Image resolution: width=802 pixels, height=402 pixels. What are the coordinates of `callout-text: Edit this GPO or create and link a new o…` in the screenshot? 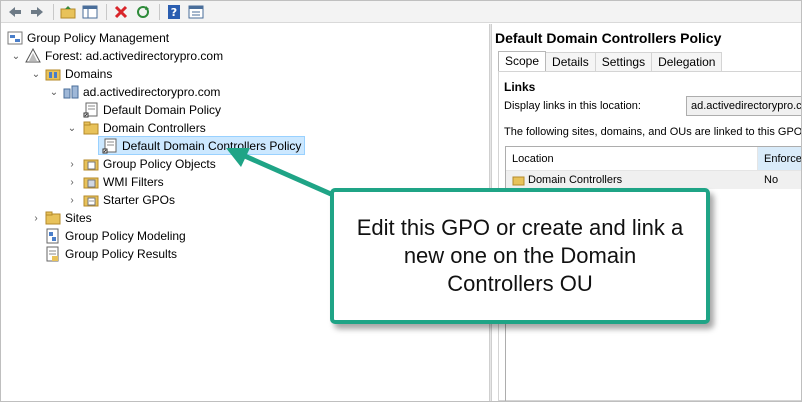 It's located at (520, 255).